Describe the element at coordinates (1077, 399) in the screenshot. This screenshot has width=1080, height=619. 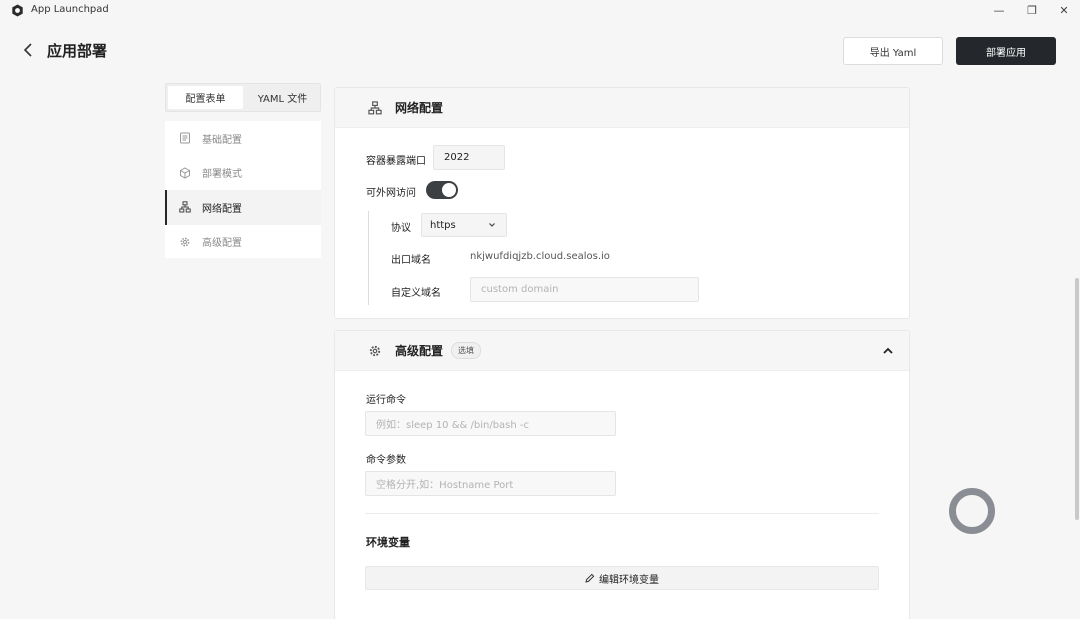
I see `scrollbar` at that location.